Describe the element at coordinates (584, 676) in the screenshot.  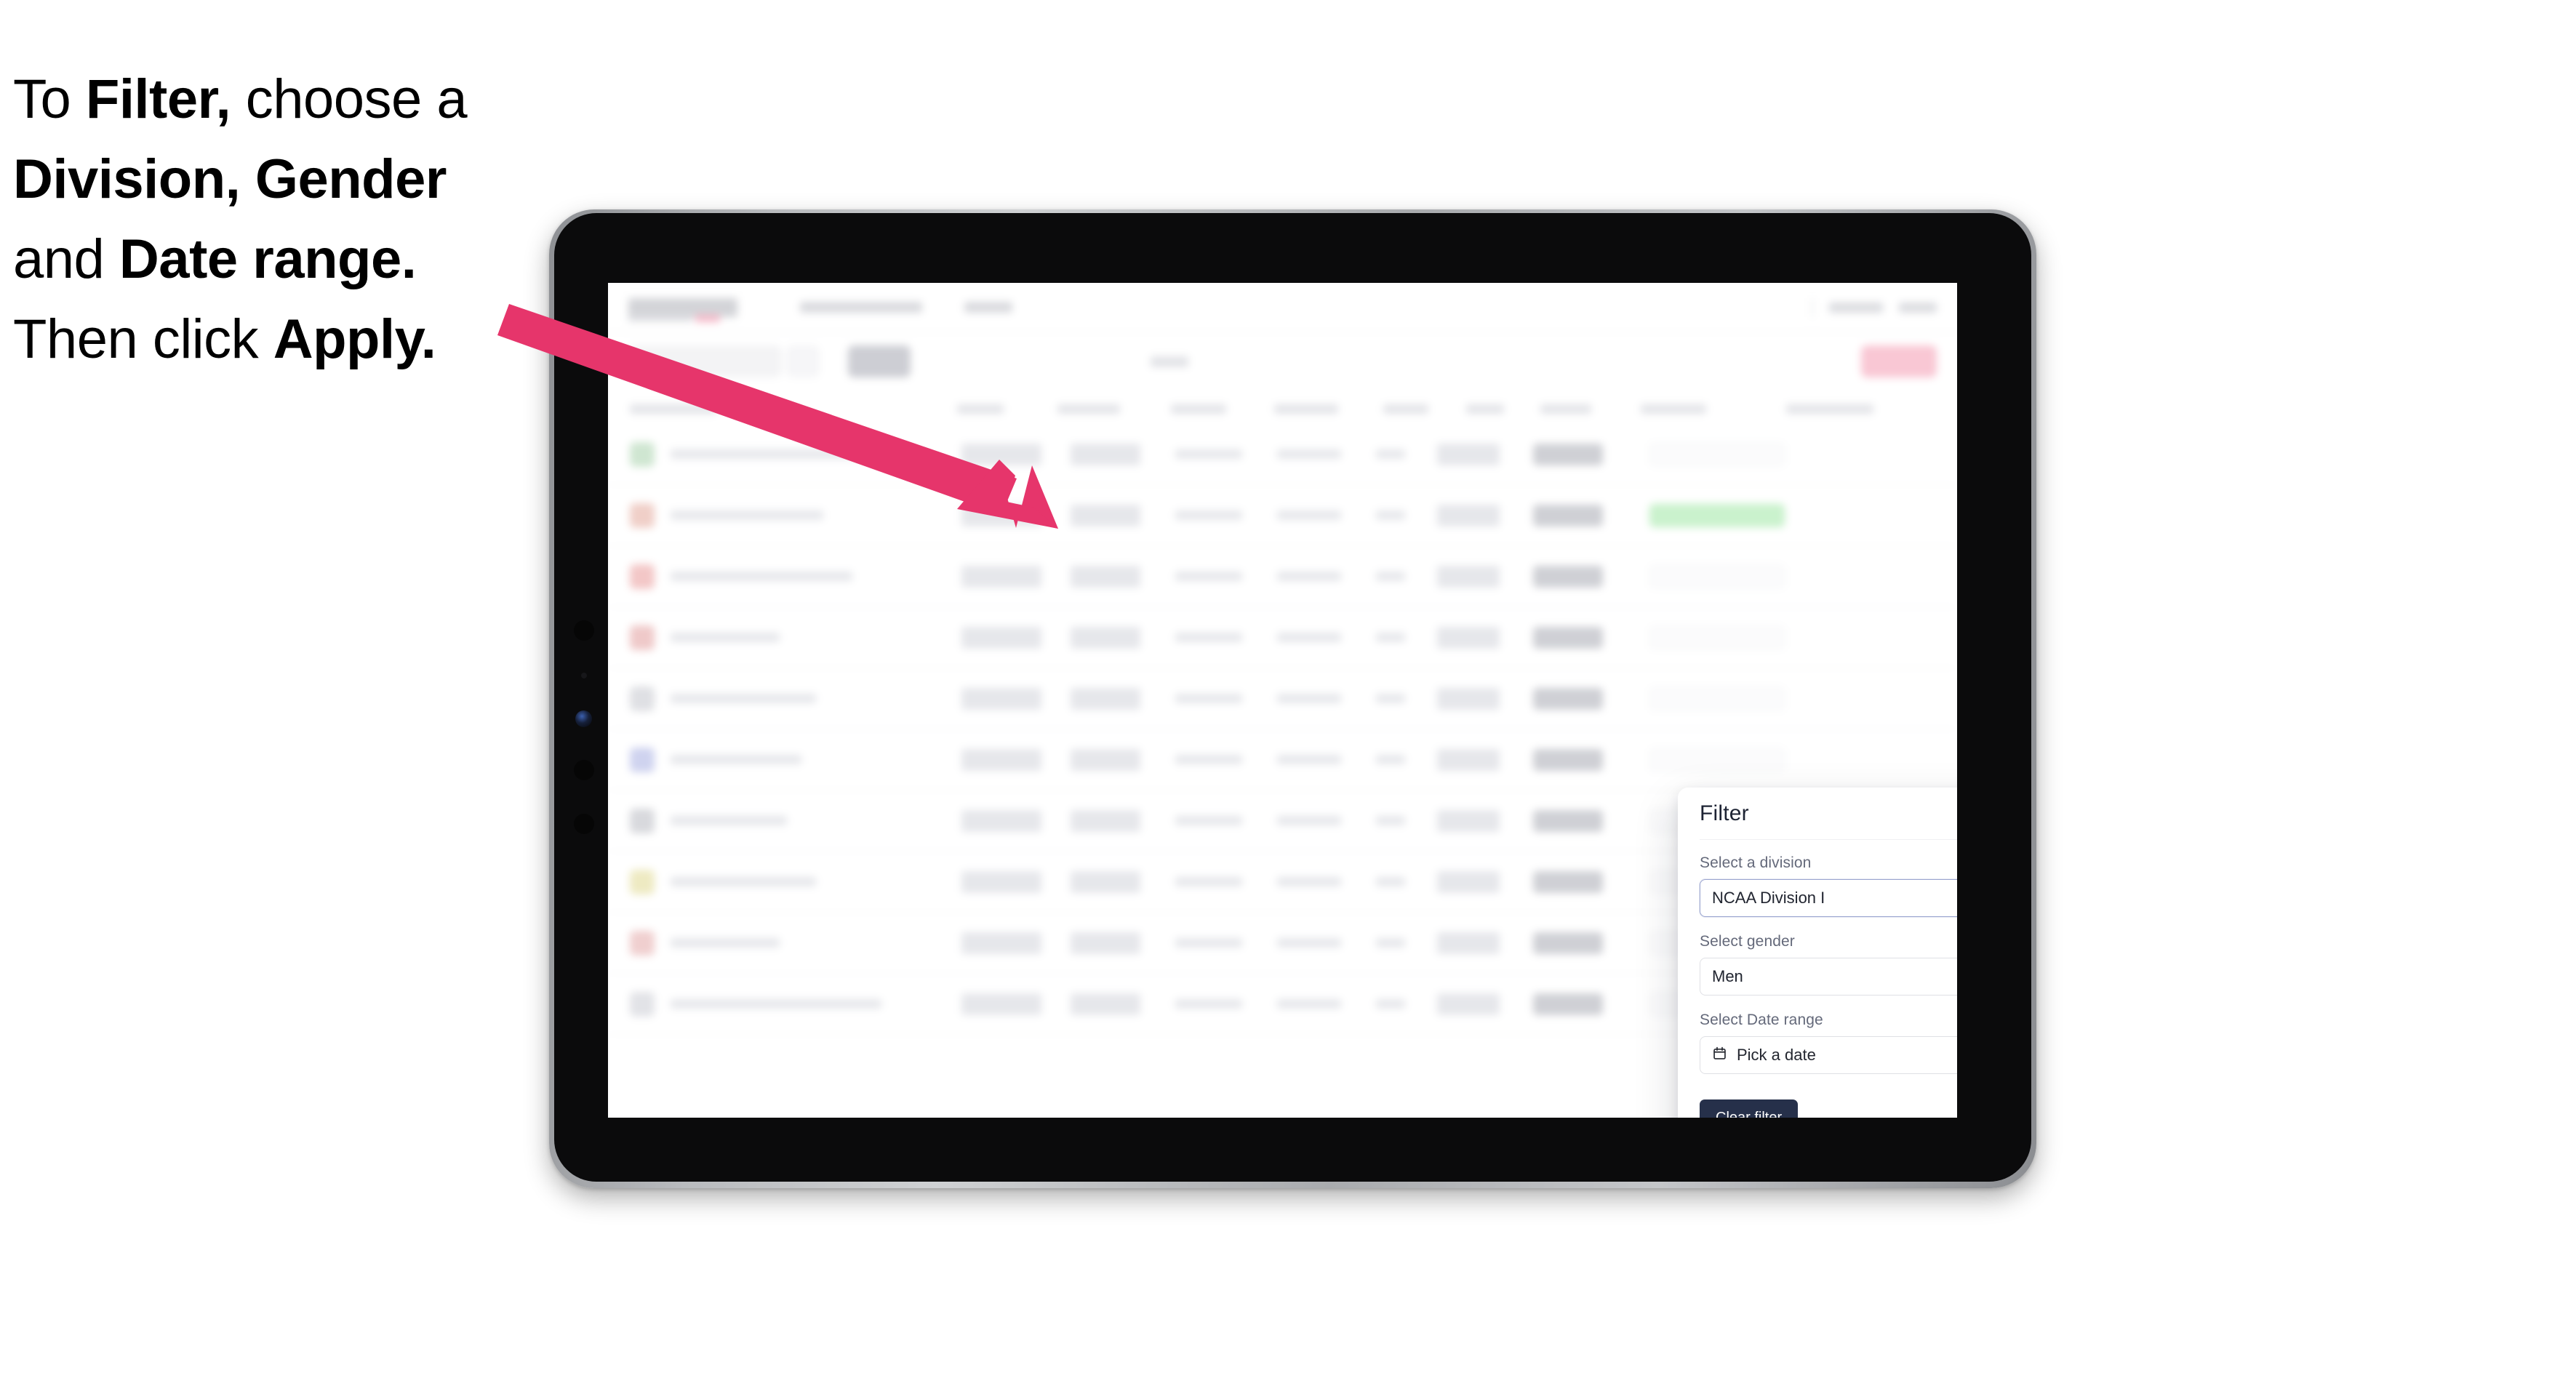
I see `sensor-dot-small-icon` at that location.